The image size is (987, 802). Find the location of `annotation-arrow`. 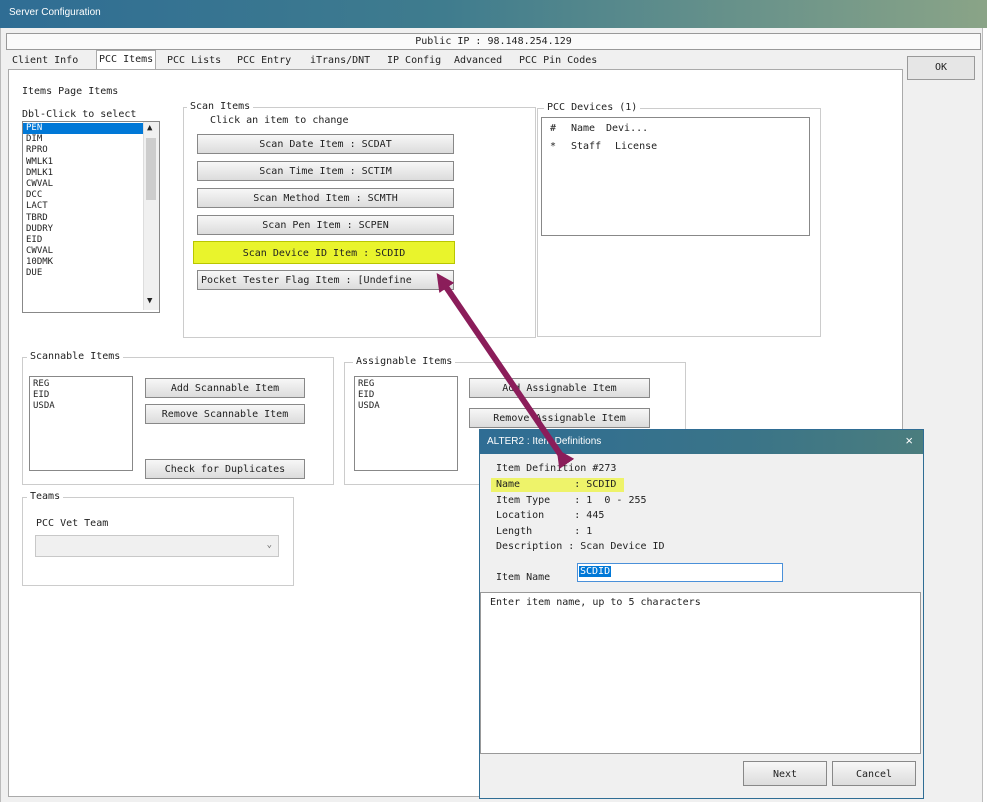

annotation-arrow is located at coordinates (505, 371).